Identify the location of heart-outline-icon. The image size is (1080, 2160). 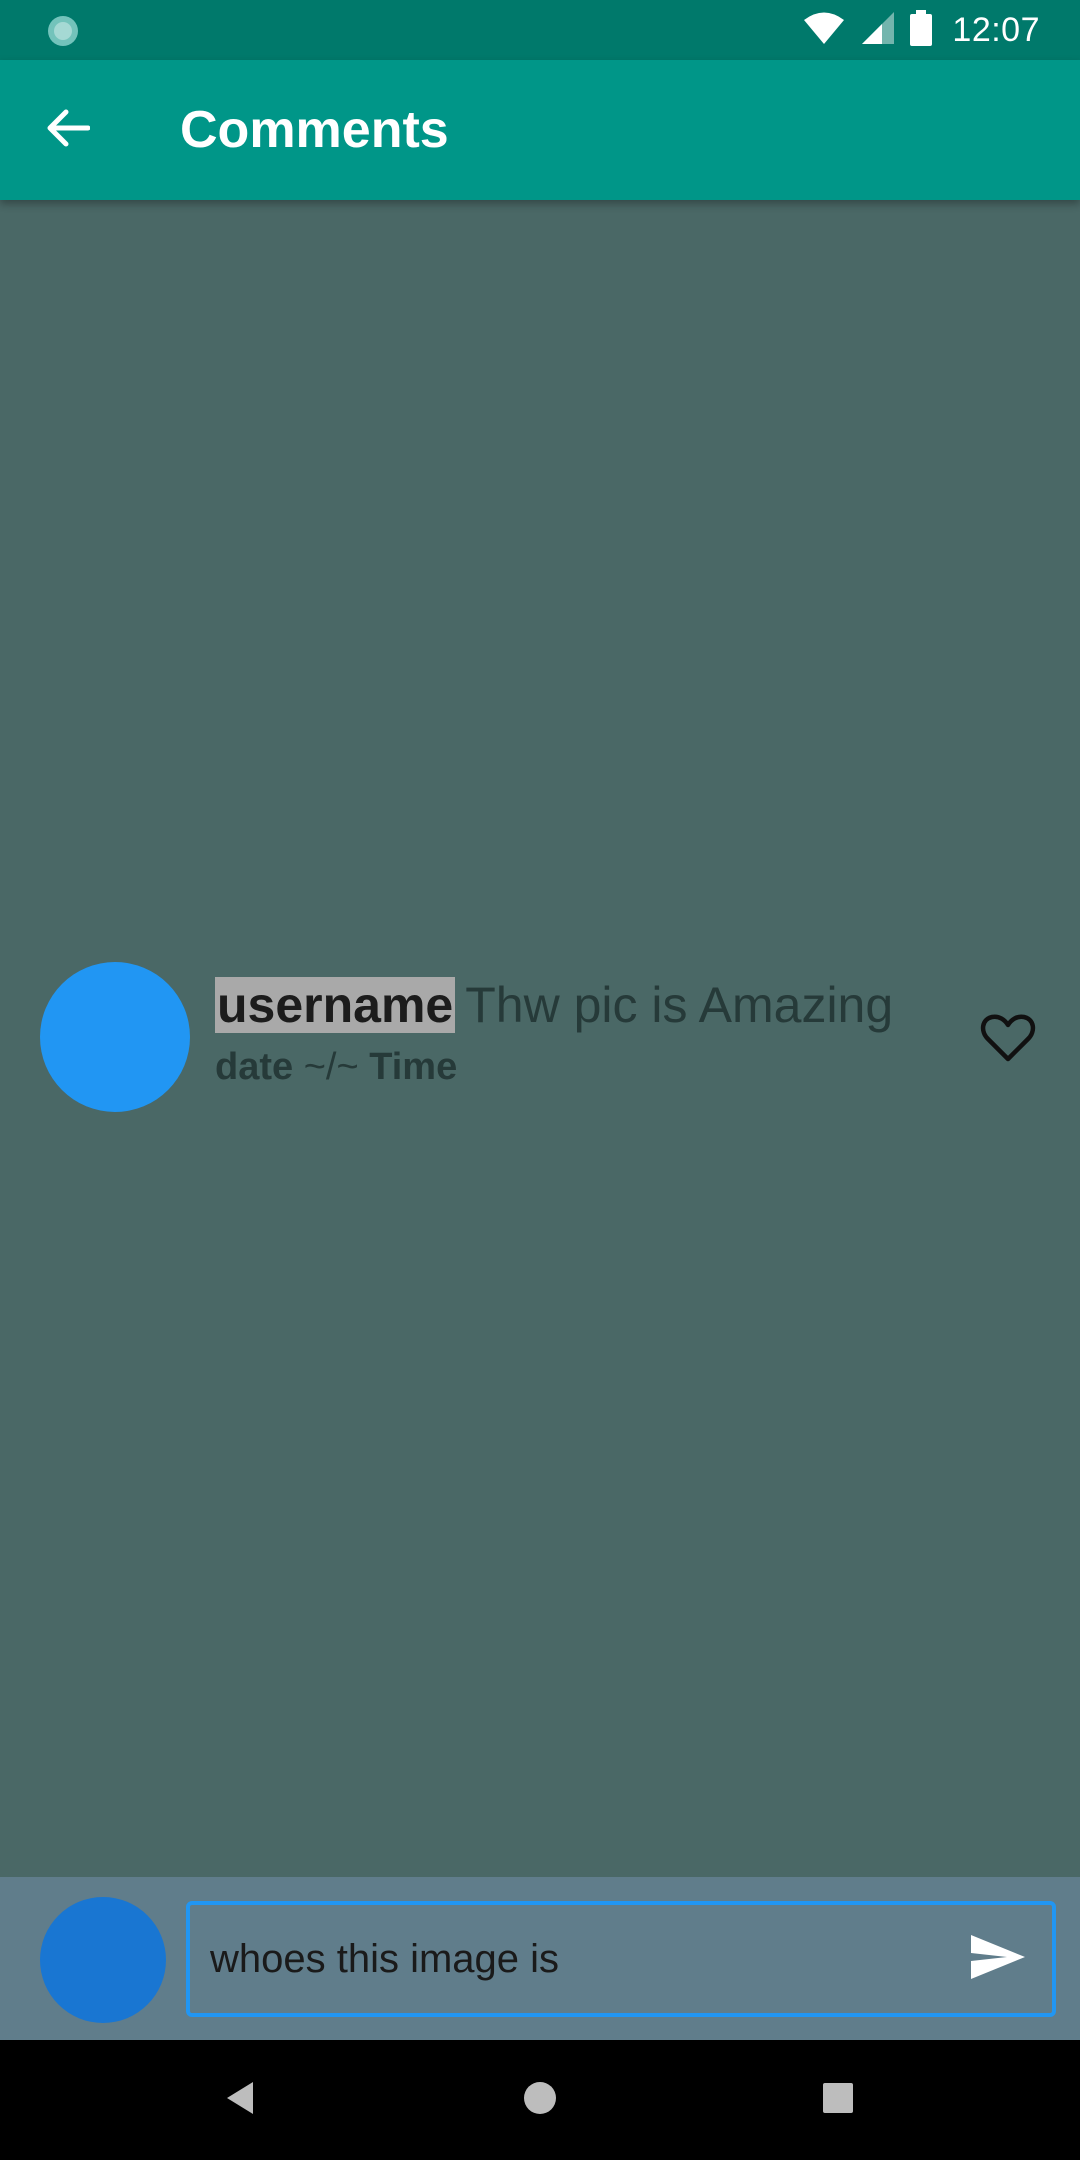
(1008, 1040).